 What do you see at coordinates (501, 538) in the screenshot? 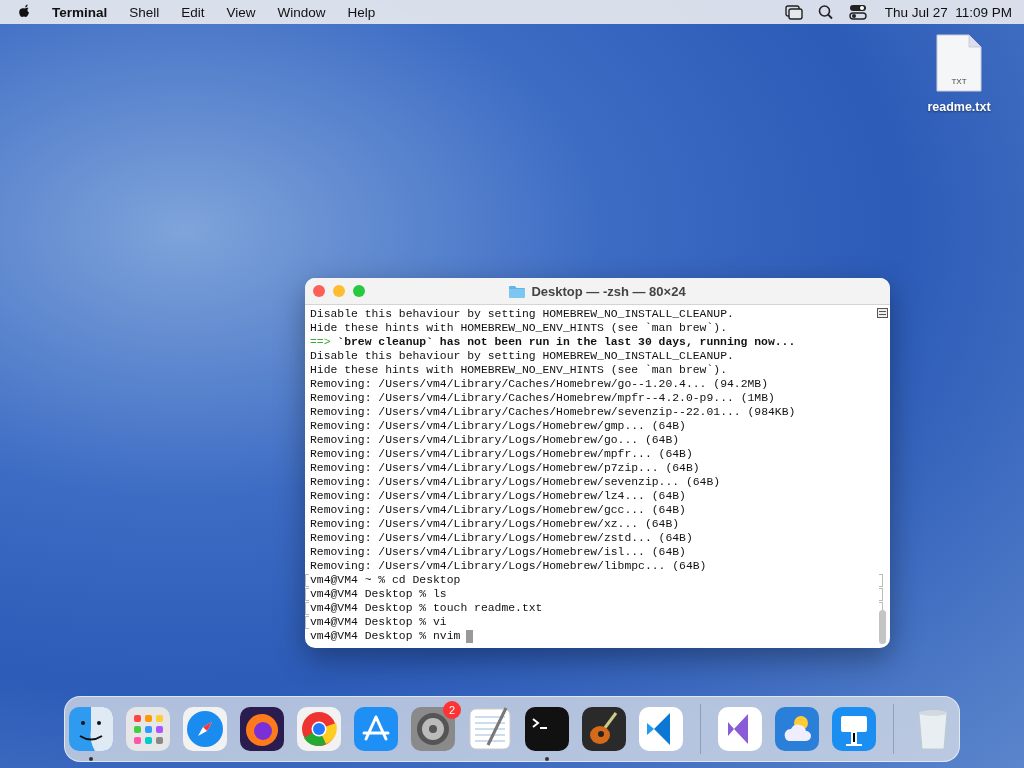
I see `terminal-output-line: Removing: /Users/vm4/Library/Logs/Homebrew/zstd... (64B)` at bounding box center [501, 538].